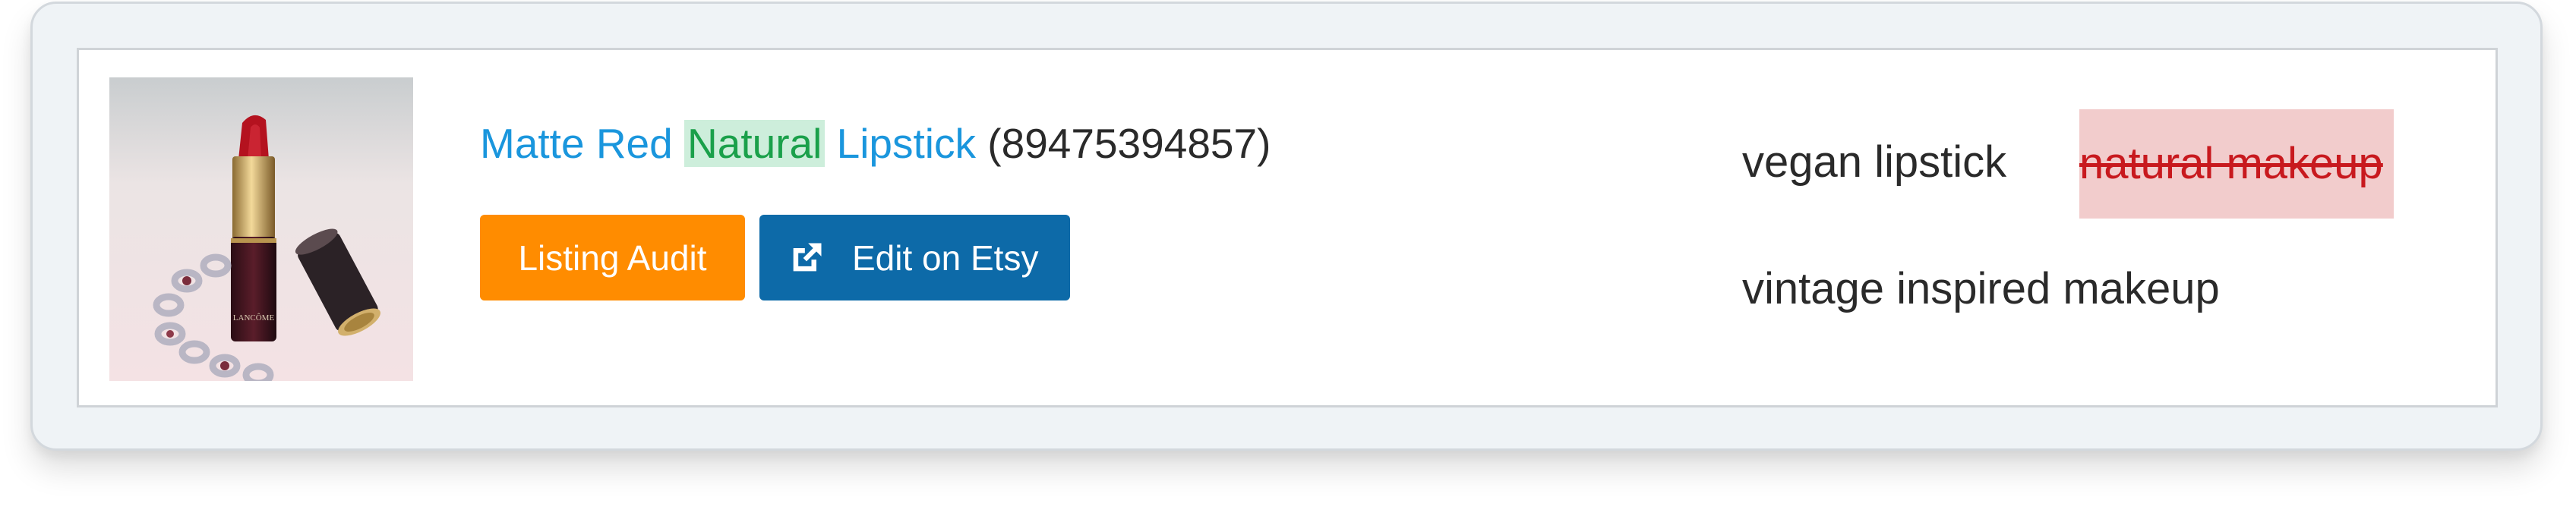 This screenshot has width=2576, height=516. What do you see at coordinates (2236, 164) in the screenshot?
I see `tag-removed-natural-makeup: natural makeup` at bounding box center [2236, 164].